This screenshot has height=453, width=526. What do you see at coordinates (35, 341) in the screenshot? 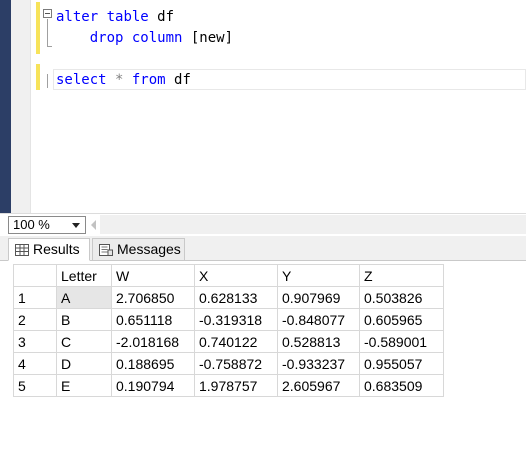
I see `row-number: 3` at bounding box center [35, 341].